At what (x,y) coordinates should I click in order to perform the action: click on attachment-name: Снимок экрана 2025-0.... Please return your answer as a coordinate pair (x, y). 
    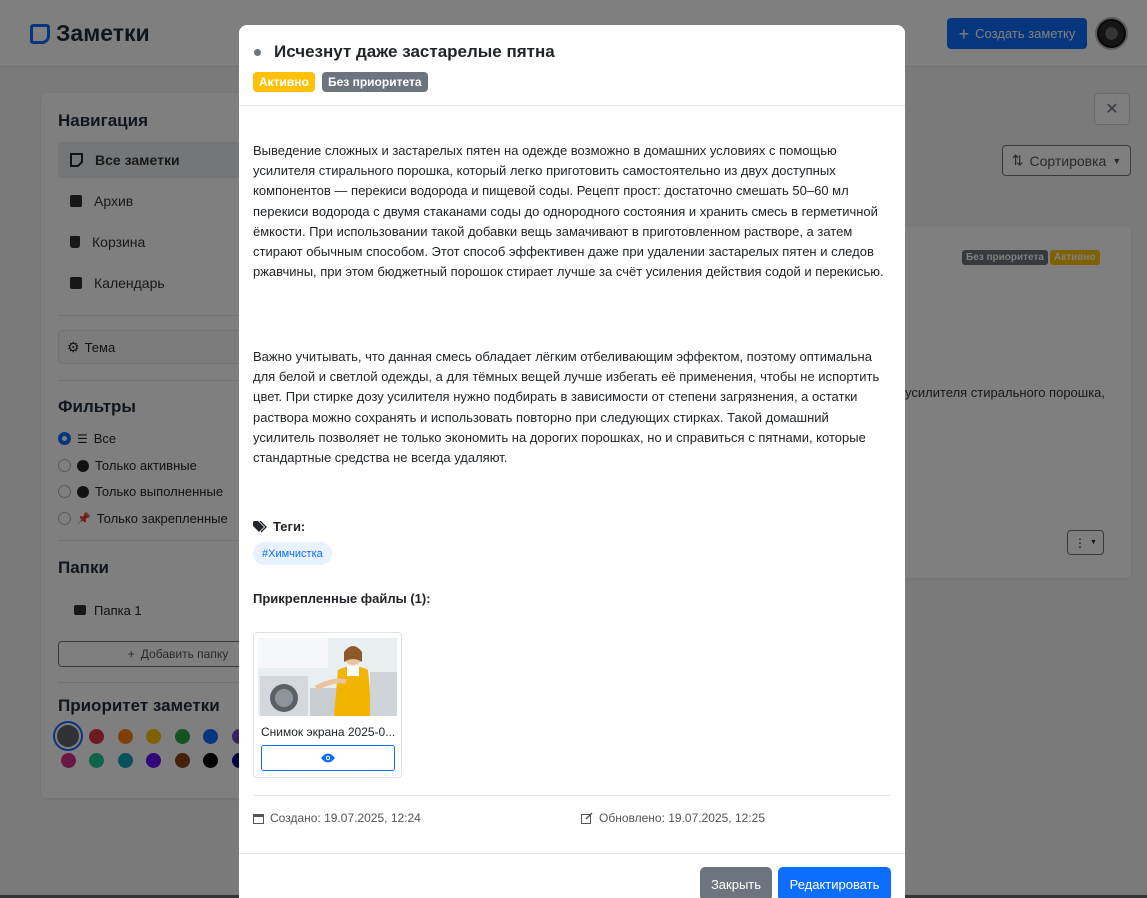
    Looking at the image, I should click on (328, 732).